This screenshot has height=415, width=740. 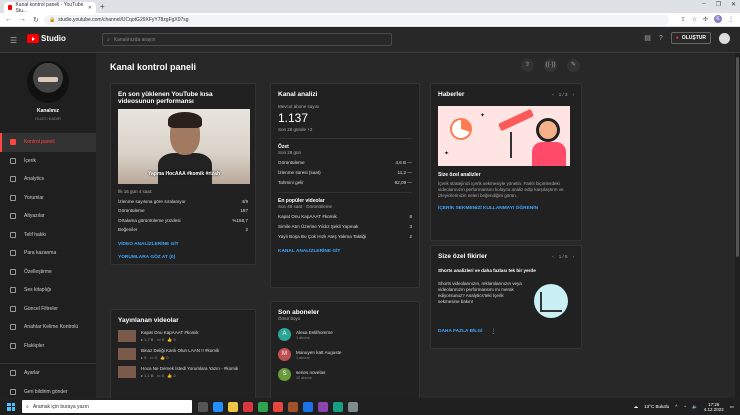 What do you see at coordinates (550, 65) in the screenshot?
I see `go-live-icon: ((·))` at bounding box center [550, 65].